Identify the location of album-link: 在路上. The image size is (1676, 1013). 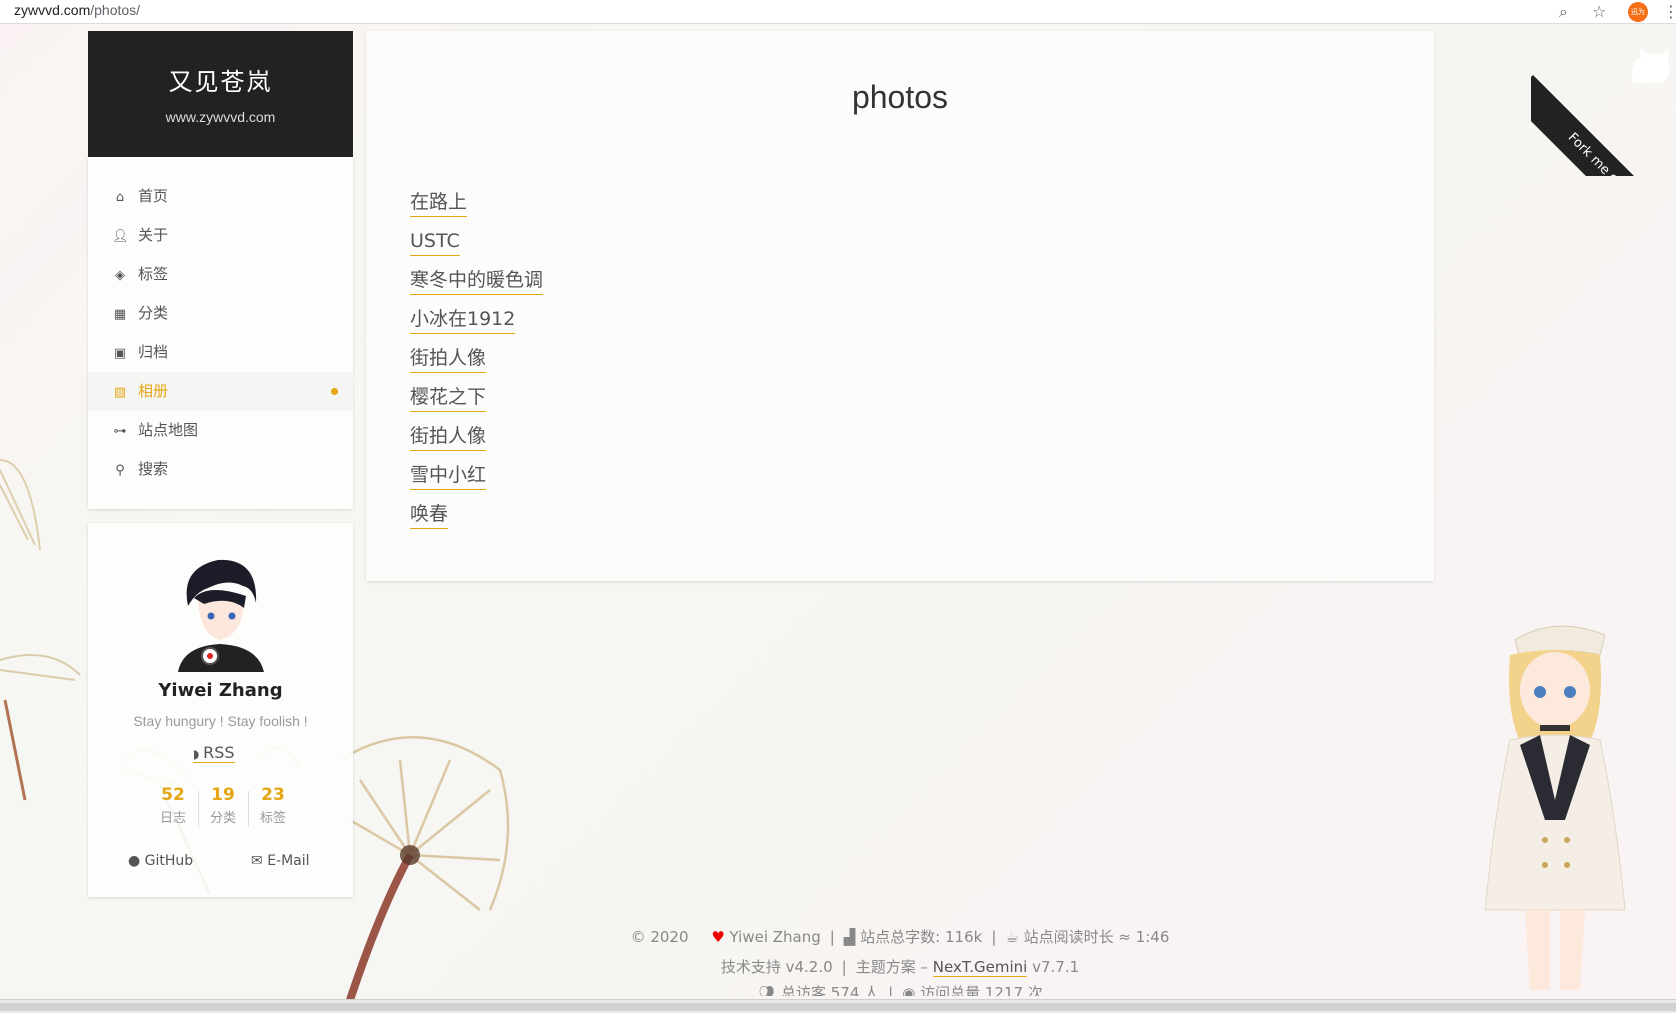
(439, 203).